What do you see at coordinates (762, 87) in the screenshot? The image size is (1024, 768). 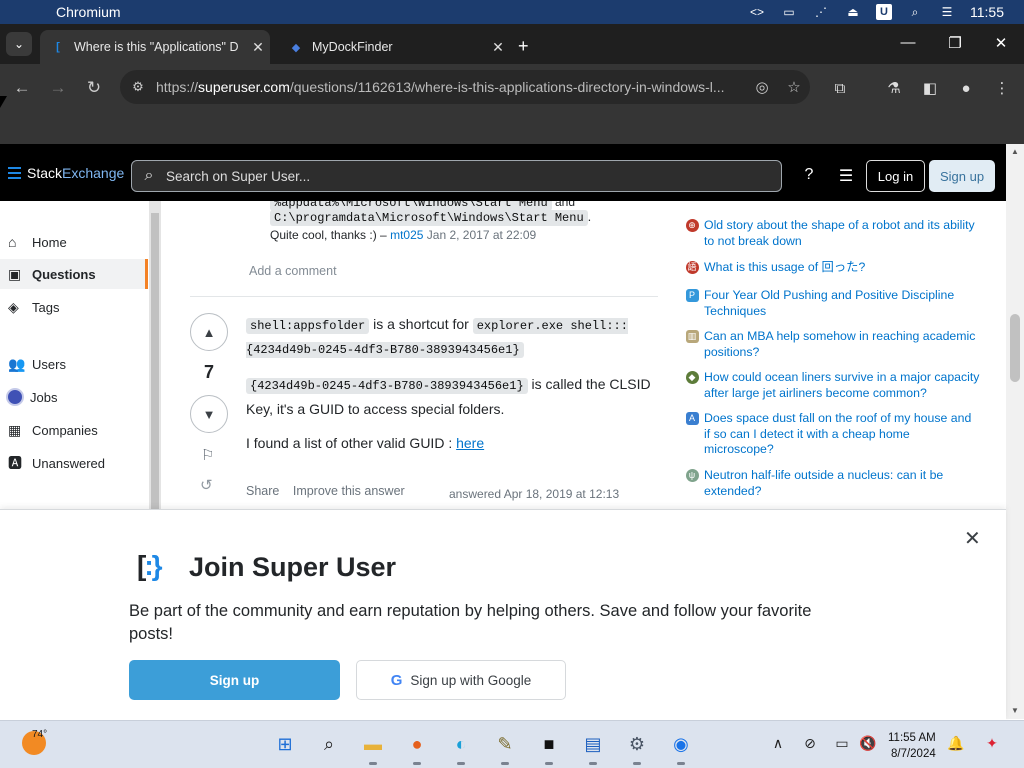 I see `tracking-off-icon: ◎` at bounding box center [762, 87].